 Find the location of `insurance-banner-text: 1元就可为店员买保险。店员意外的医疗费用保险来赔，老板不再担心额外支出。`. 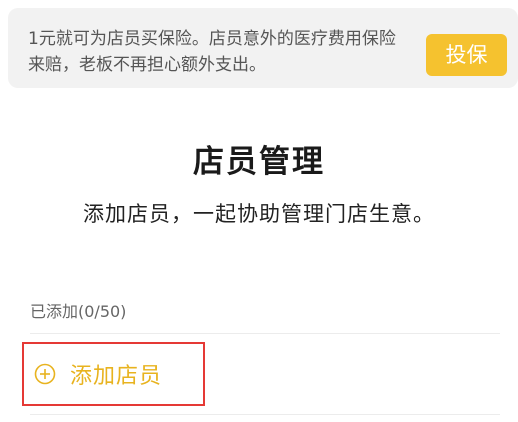

insurance-banner-text: 1元就可为店员买保险。店员意外的医疗费用保险来赔，老板不再担心额外支出。 is located at coordinates (212, 52).